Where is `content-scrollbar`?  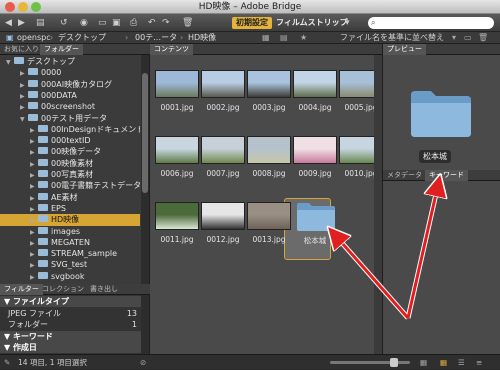 content-scrollbar is located at coordinates (378, 204).